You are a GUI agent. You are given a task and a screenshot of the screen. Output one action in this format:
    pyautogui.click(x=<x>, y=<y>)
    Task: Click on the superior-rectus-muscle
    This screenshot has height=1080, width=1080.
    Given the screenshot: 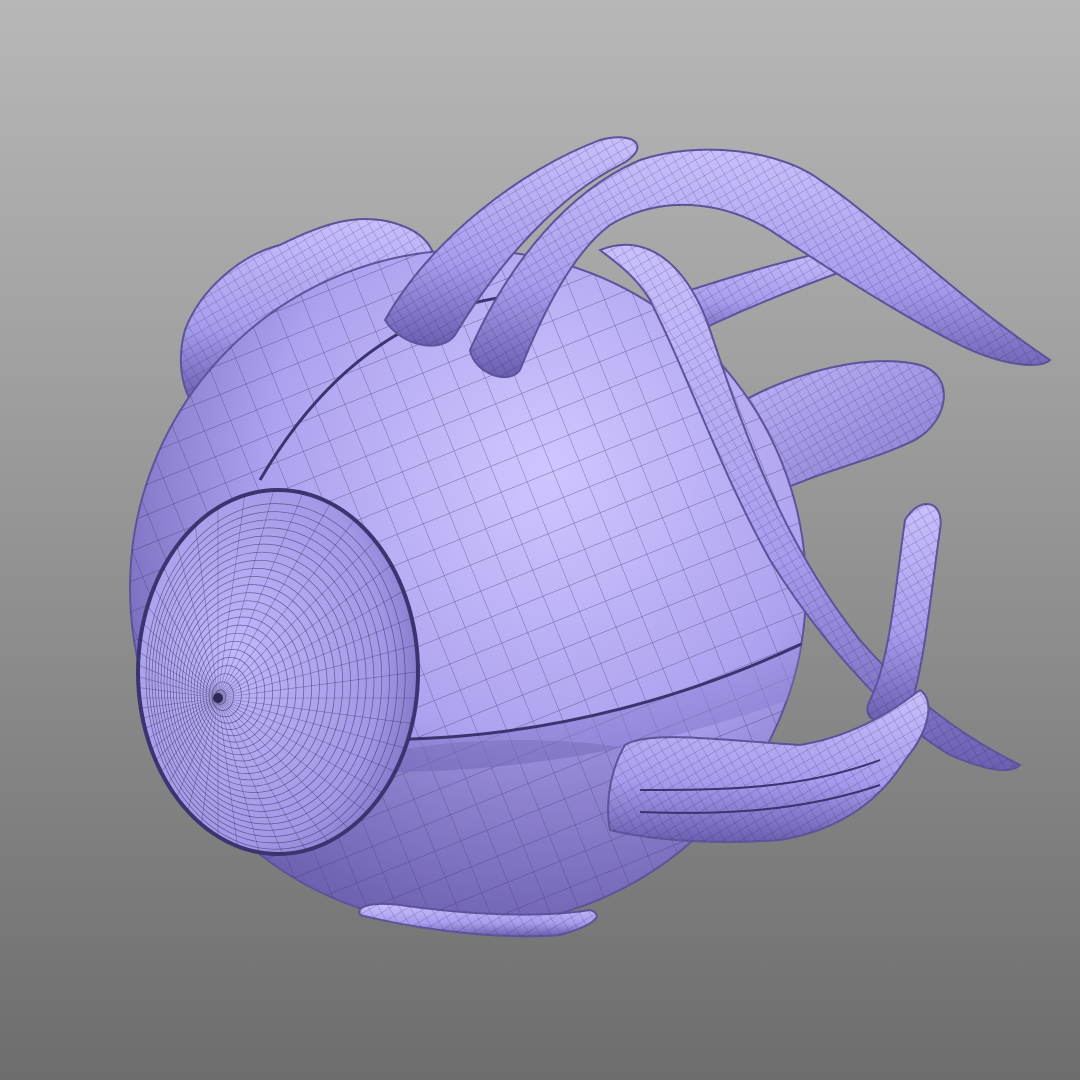 What is the action you would take?
    pyautogui.click(x=717, y=257)
    